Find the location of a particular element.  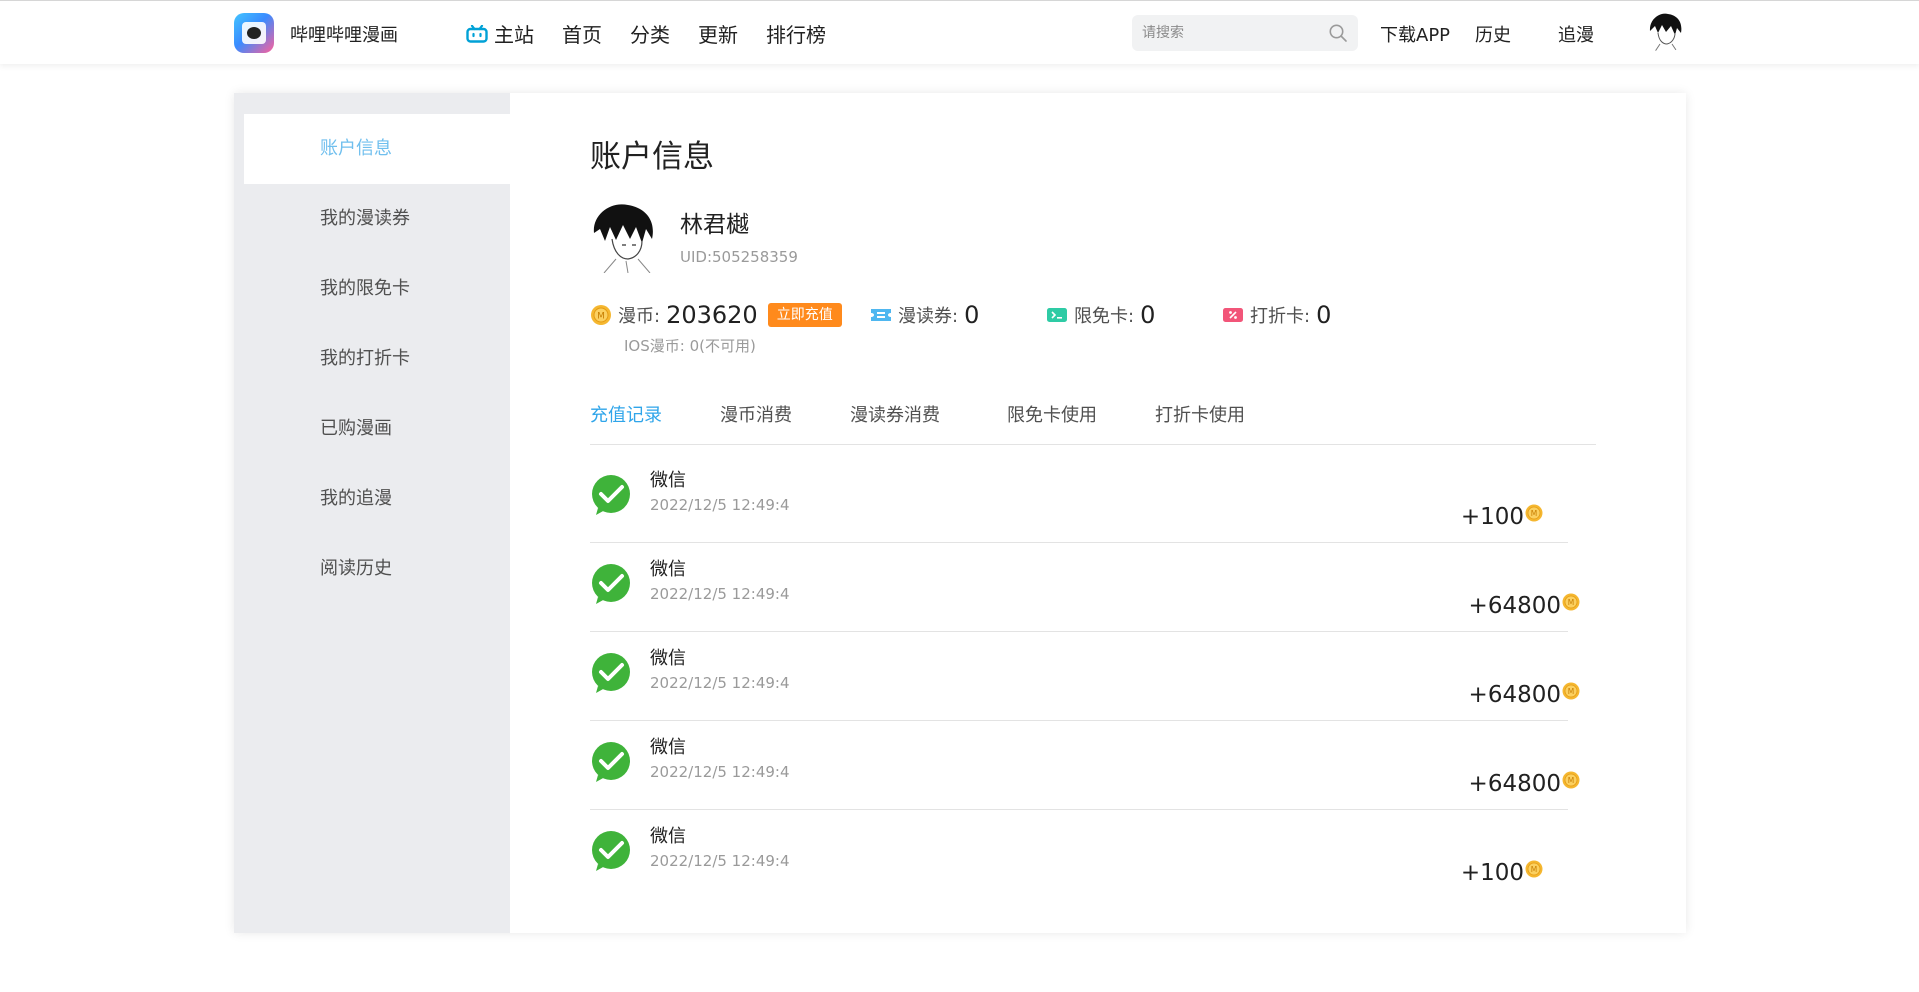

coin-label: 漫币: is located at coordinates (639, 316).